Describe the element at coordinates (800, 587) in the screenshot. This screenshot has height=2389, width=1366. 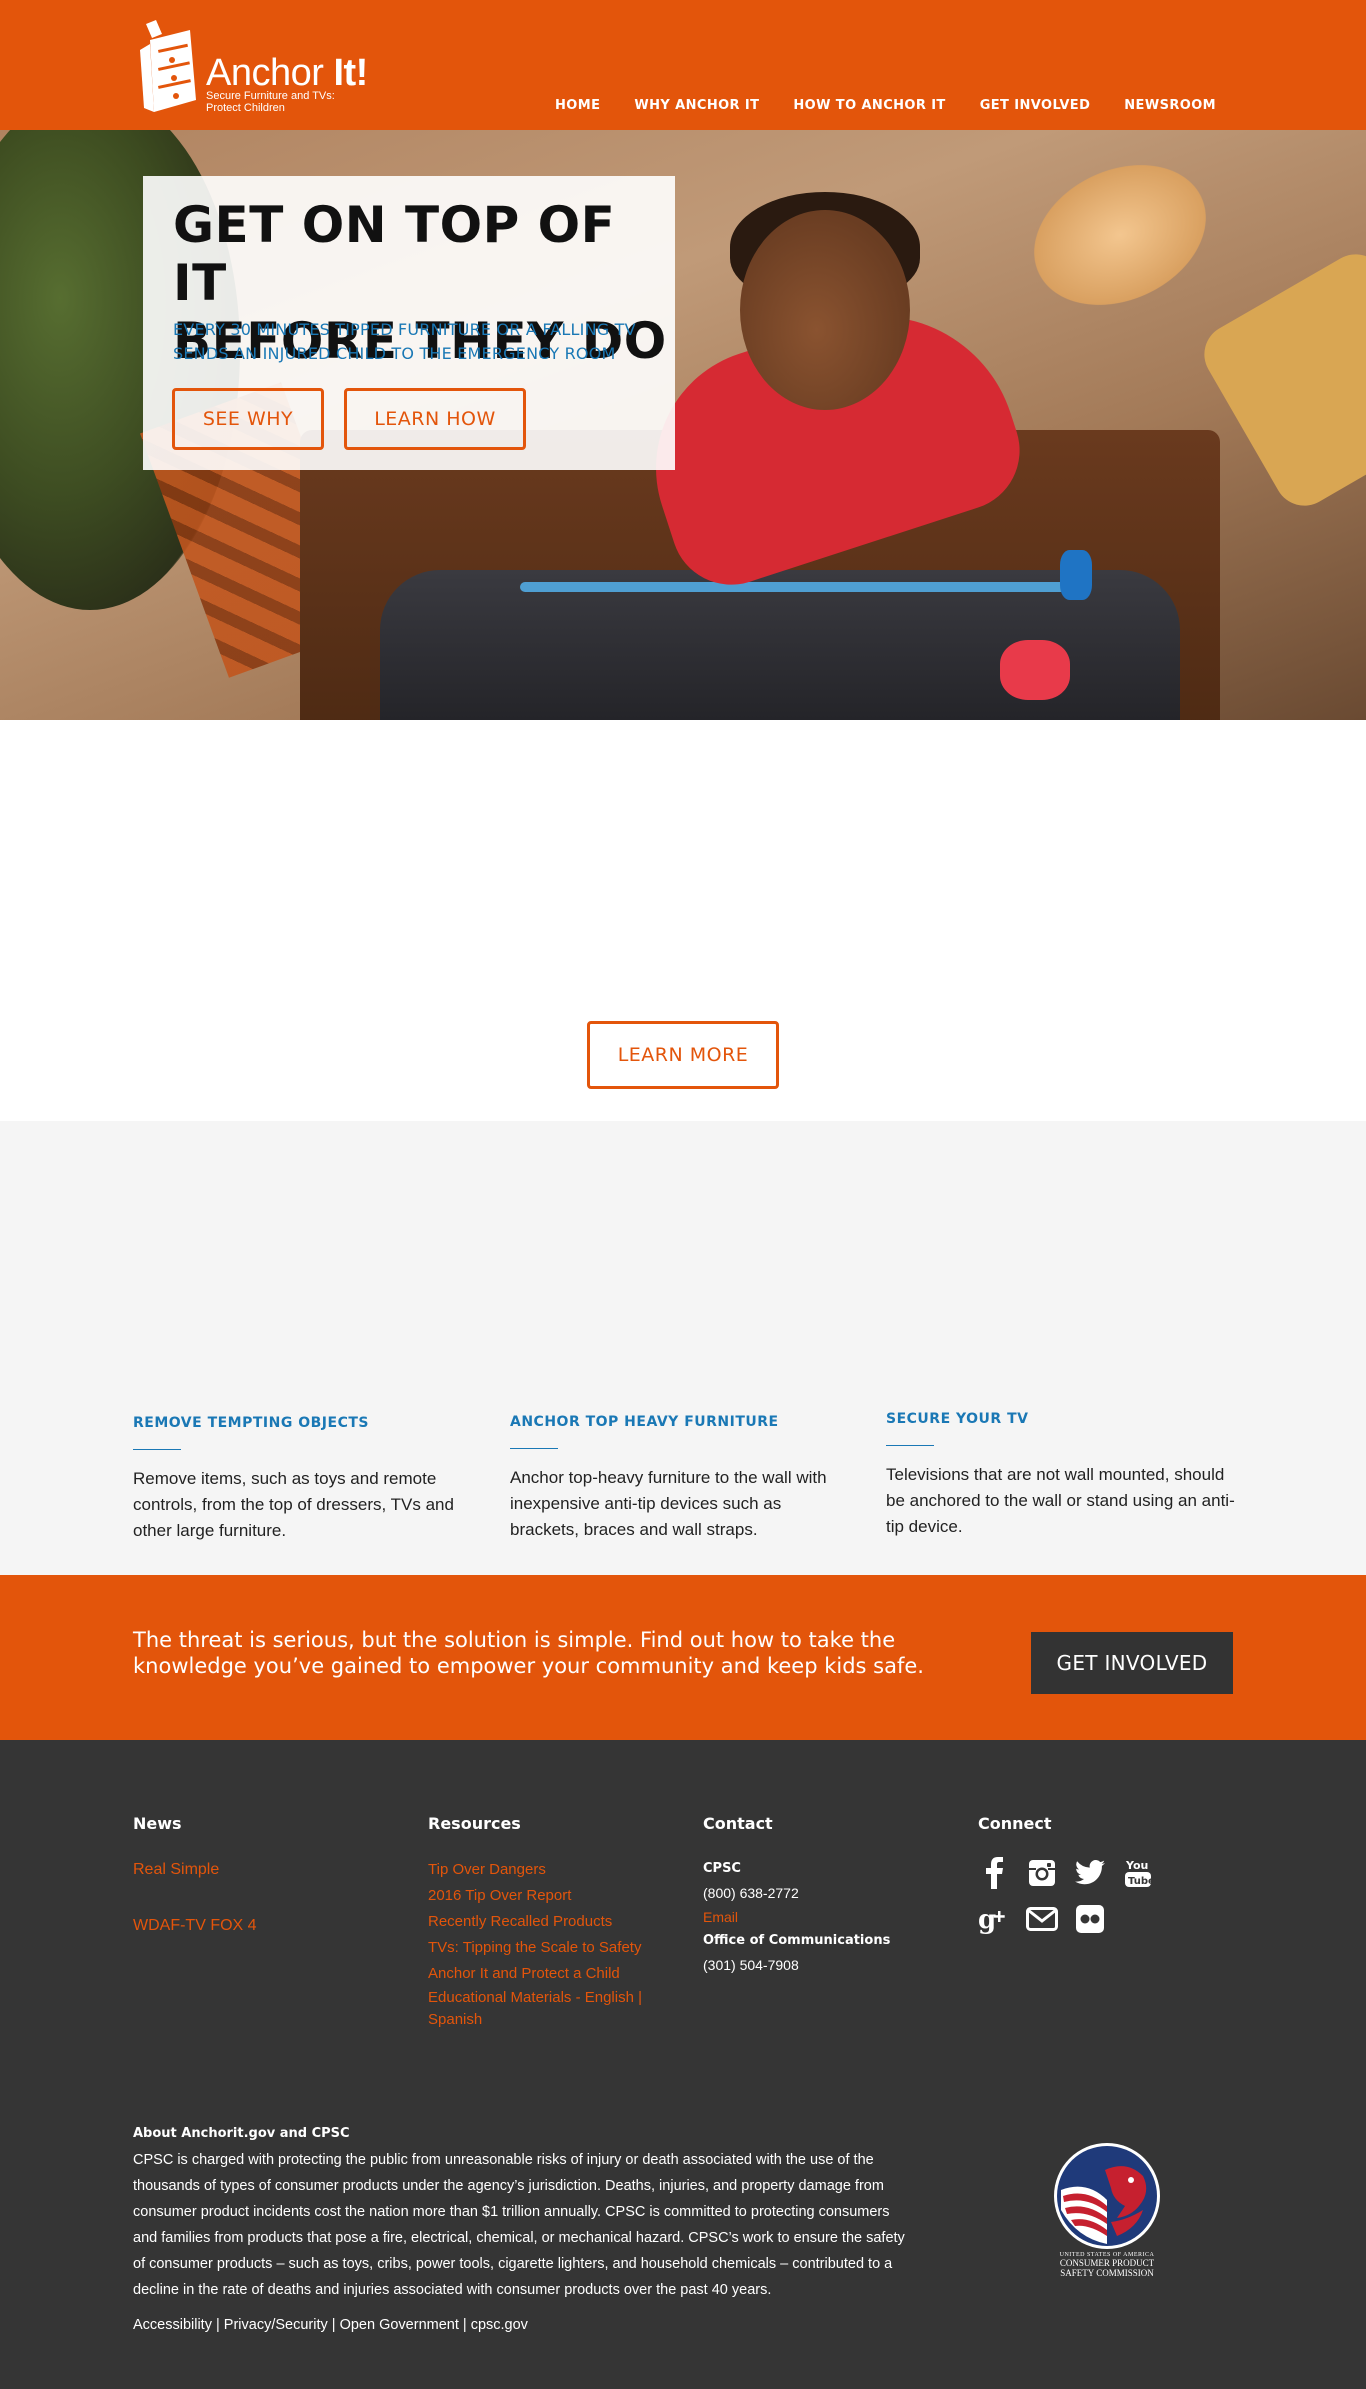
I see `hero-tv-highlight` at that location.